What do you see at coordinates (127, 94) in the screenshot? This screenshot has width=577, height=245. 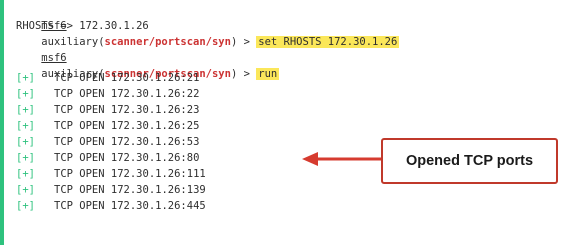 I see `result-text: TCP OPEN 172.30.1.26:22` at bounding box center [127, 94].